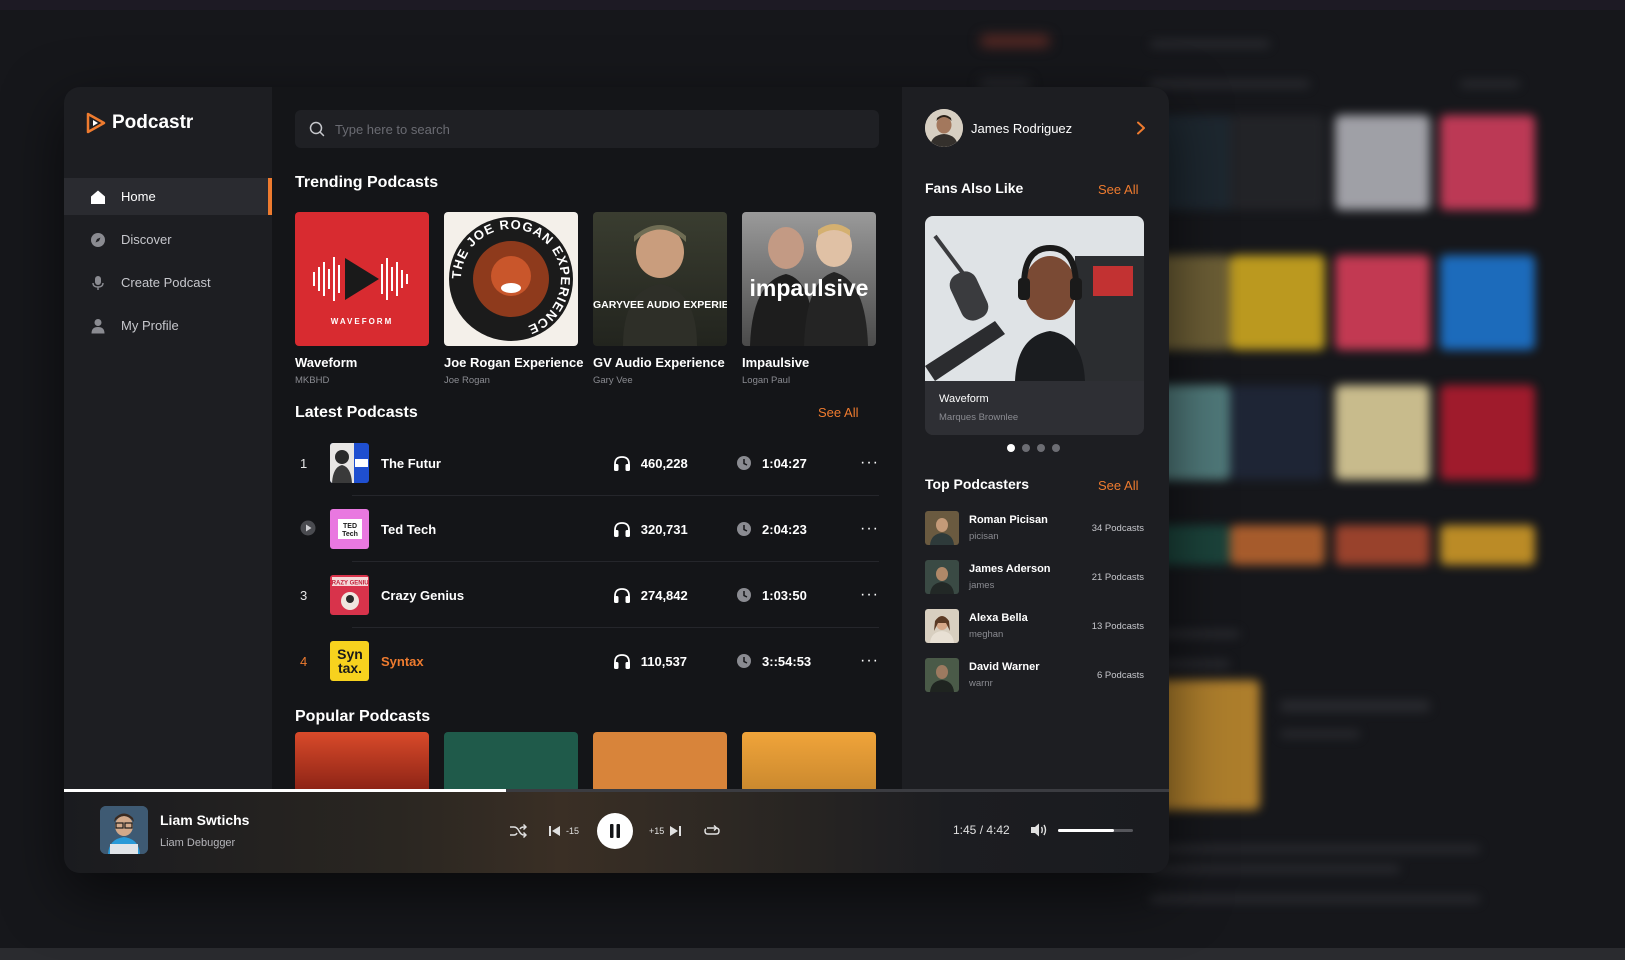 The width and height of the screenshot is (1625, 960). Describe the element at coordinates (304, 595) in the screenshot. I see `row-rank: 3` at that location.